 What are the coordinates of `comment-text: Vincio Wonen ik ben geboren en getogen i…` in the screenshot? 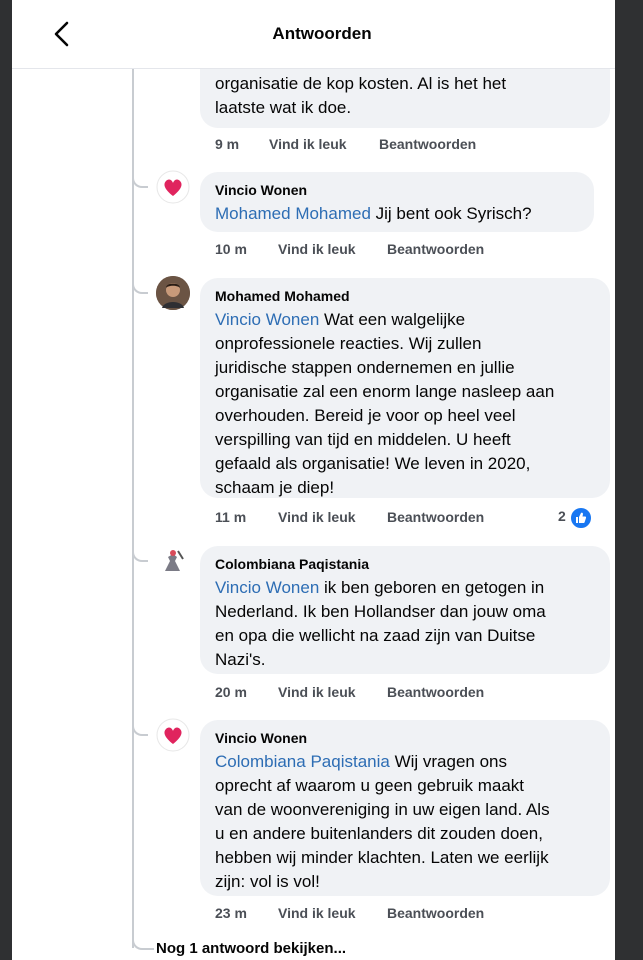 It's located at (412, 624).